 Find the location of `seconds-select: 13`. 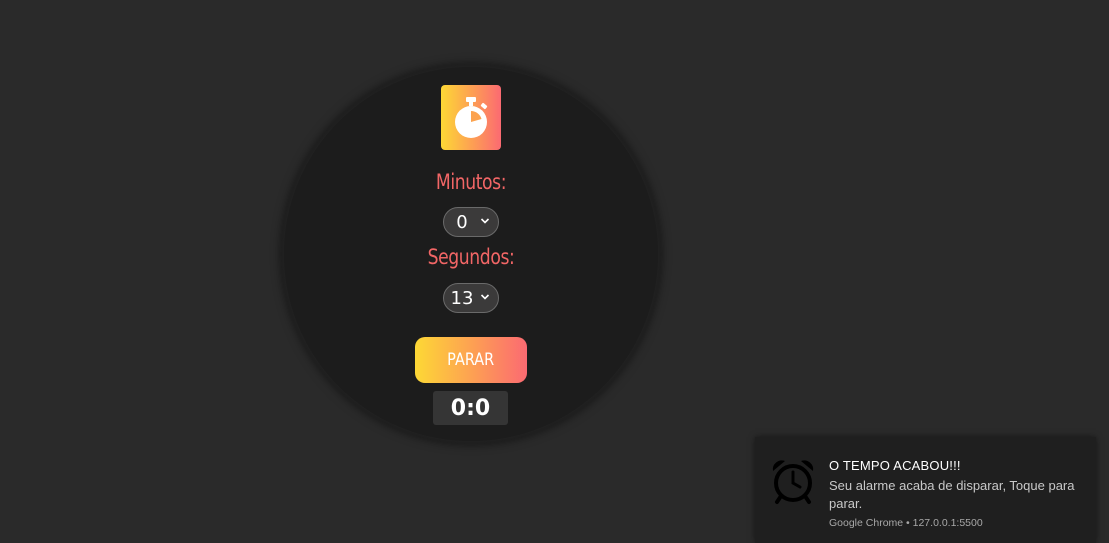

seconds-select: 13 is located at coordinates (471, 298).